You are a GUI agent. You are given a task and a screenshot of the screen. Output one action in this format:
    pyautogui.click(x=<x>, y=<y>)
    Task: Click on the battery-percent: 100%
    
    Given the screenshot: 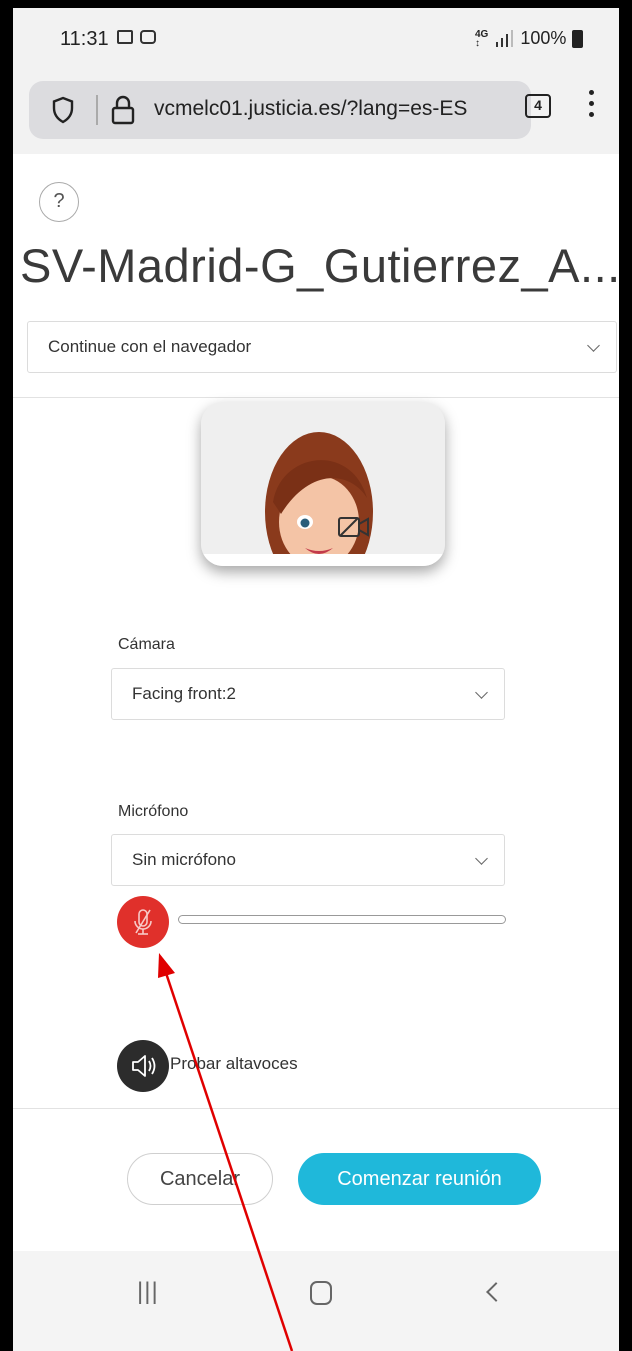 What is the action you would take?
    pyautogui.click(x=543, y=38)
    